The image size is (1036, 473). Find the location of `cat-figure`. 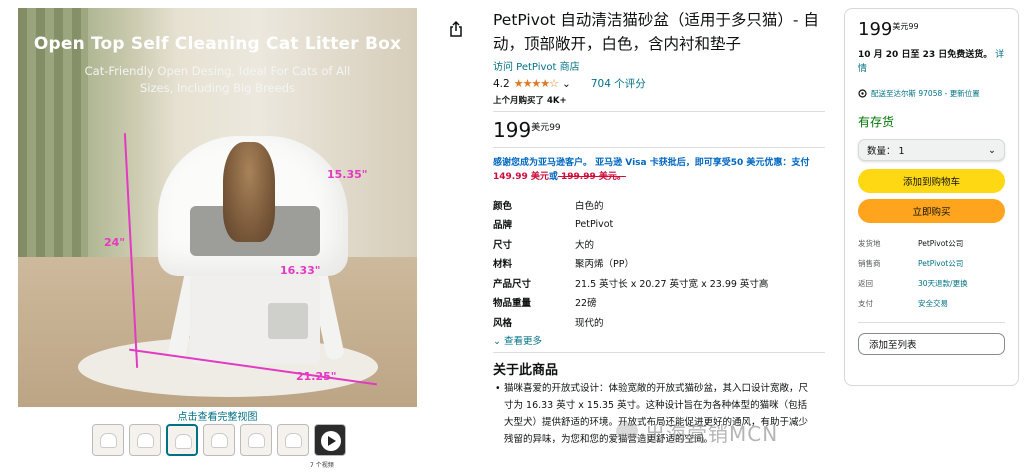

cat-figure is located at coordinates (249, 192).